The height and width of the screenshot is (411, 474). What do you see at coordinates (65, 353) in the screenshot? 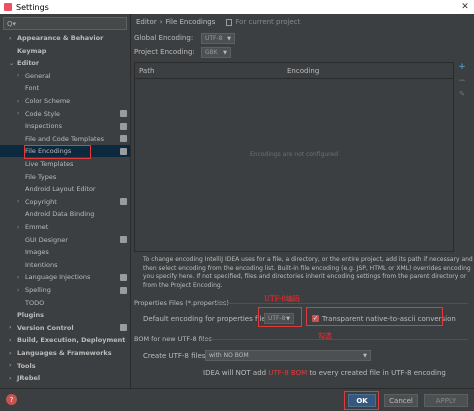
I see `sidebar-item: › Languages & Frameworks` at bounding box center [65, 353].